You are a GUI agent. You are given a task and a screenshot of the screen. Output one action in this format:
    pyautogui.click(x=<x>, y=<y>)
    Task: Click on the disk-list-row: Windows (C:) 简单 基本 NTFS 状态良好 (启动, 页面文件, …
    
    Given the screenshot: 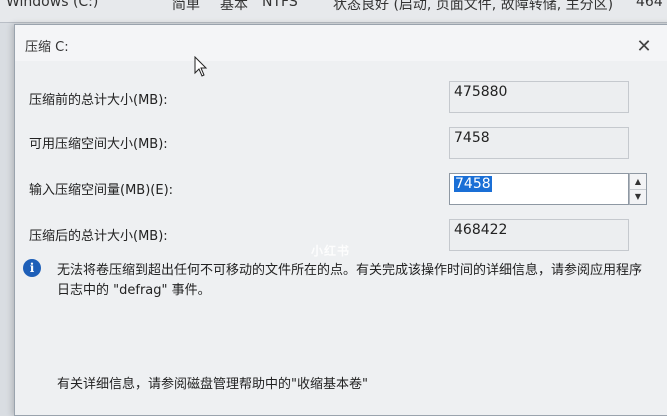 What is the action you would take?
    pyautogui.click(x=333, y=11)
    